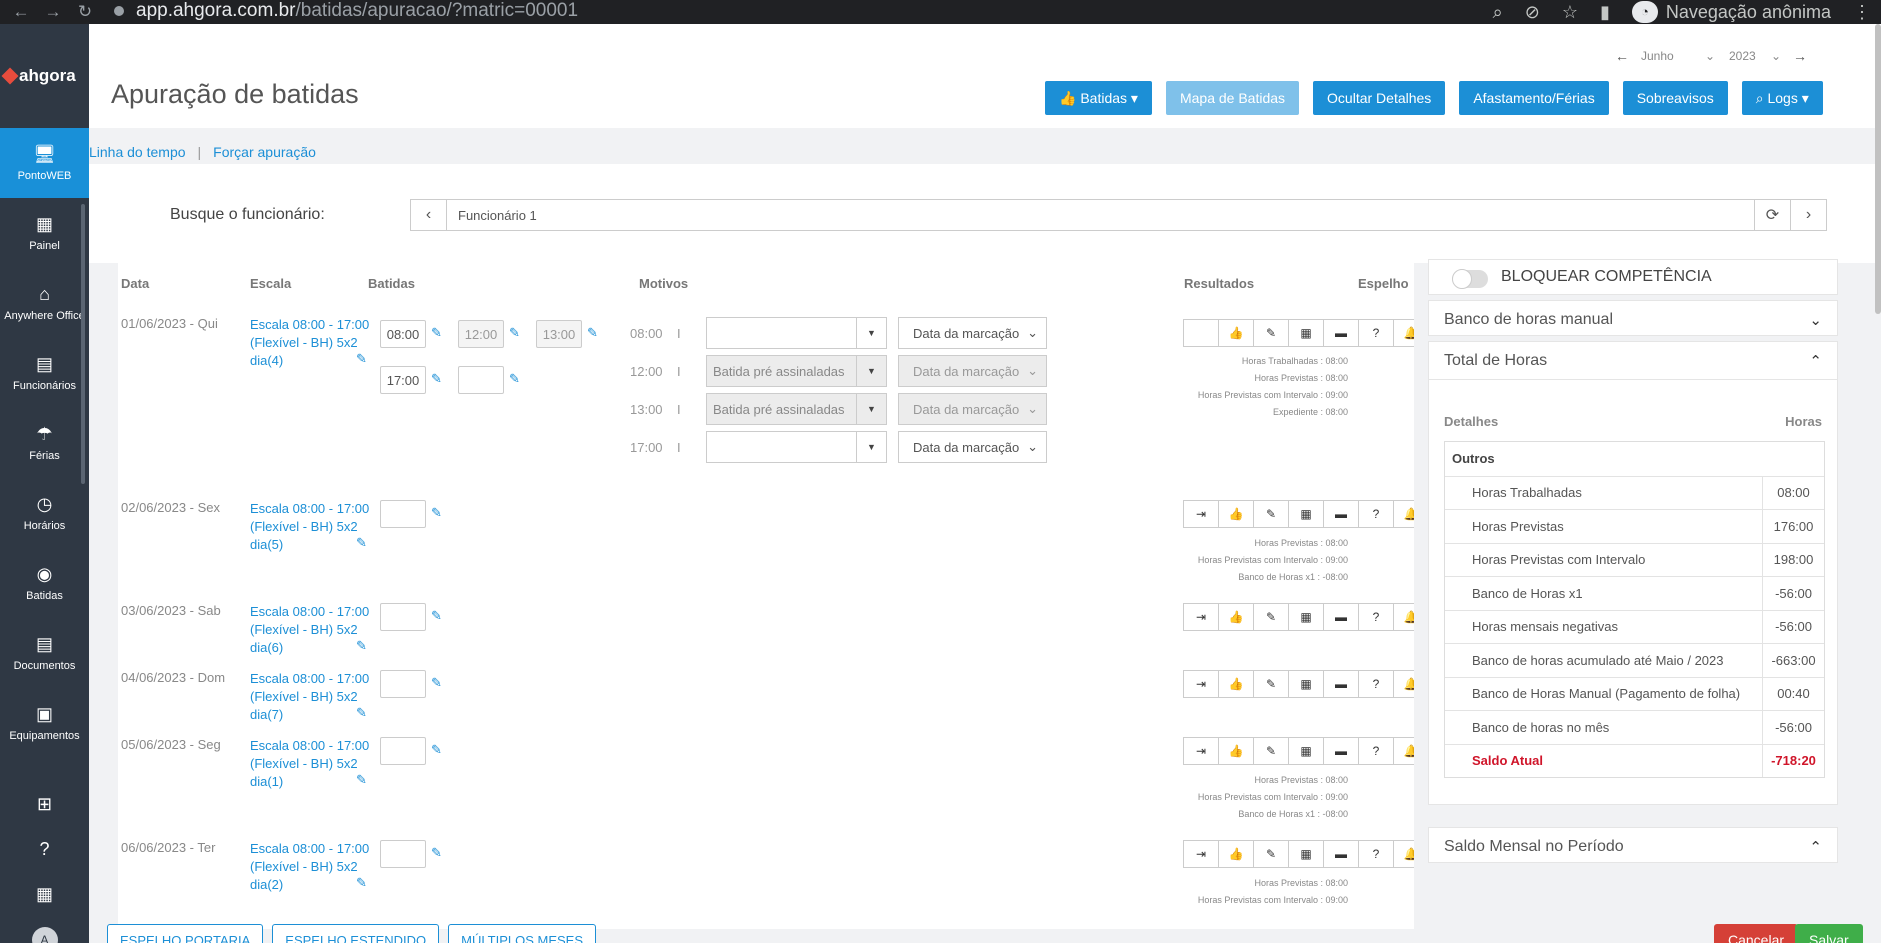 This screenshot has height=943, width=1881. Describe the element at coordinates (403, 380) in the screenshot. I see `punch-input: 17:00` at that location.